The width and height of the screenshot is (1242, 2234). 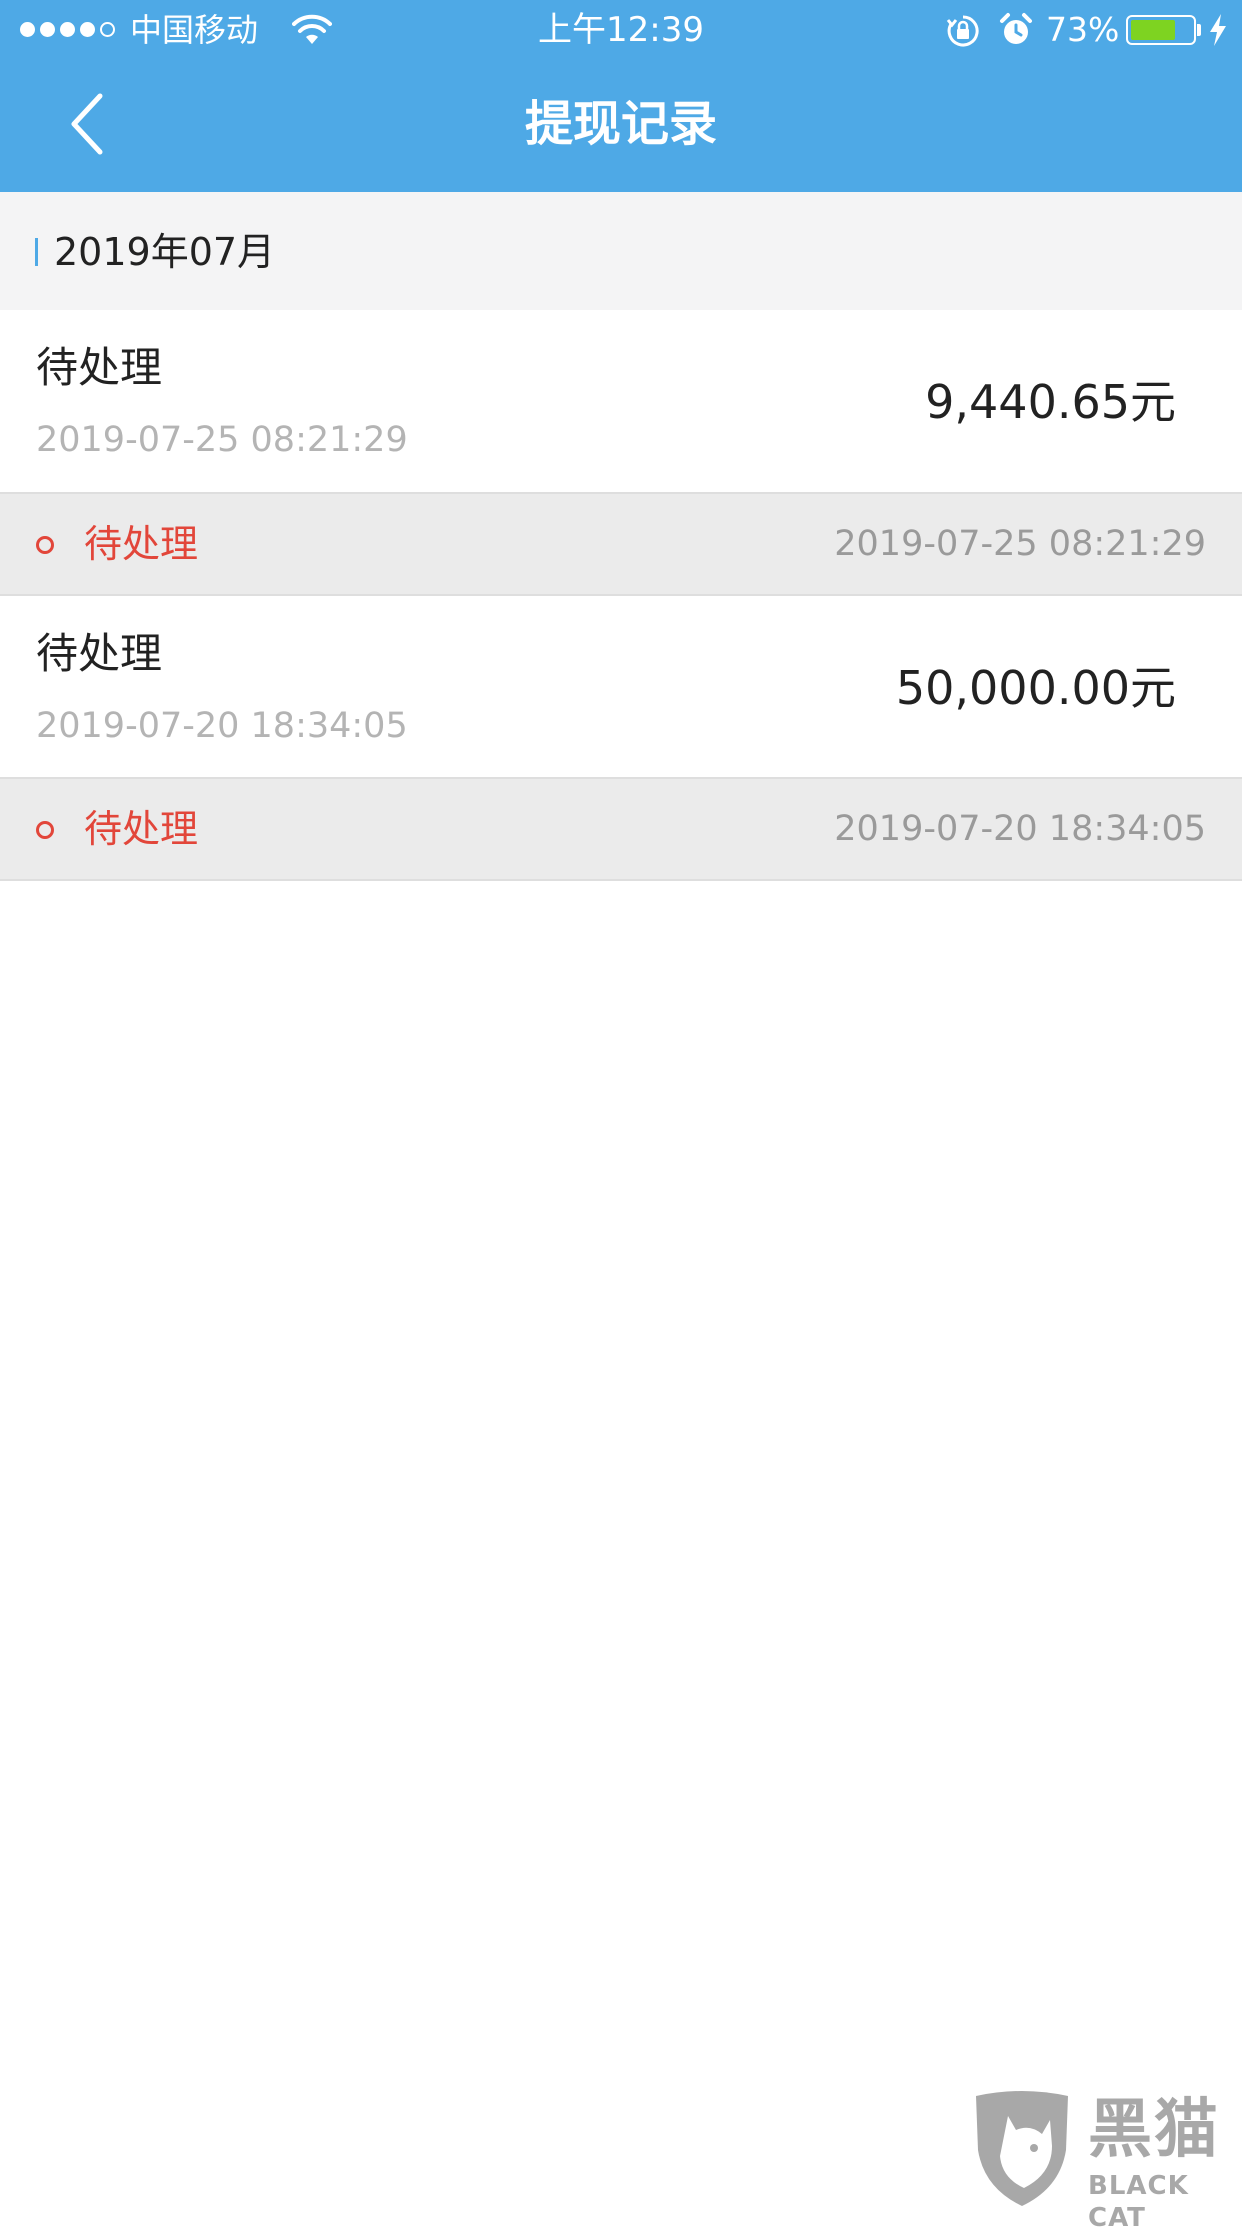 I want to click on progress-time: 2019-07-25 08:21:29, so click(x=1020, y=544).